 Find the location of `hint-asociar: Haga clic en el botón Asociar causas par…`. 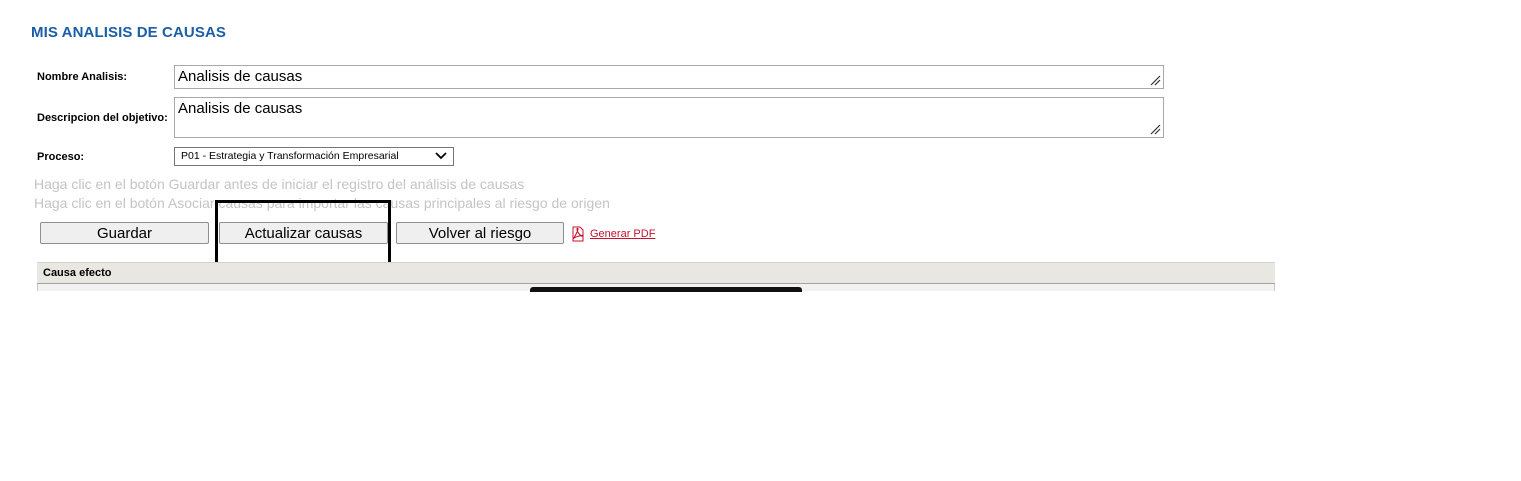

hint-asociar: Haga clic en el botón Asociar causas par… is located at coordinates (322, 203).